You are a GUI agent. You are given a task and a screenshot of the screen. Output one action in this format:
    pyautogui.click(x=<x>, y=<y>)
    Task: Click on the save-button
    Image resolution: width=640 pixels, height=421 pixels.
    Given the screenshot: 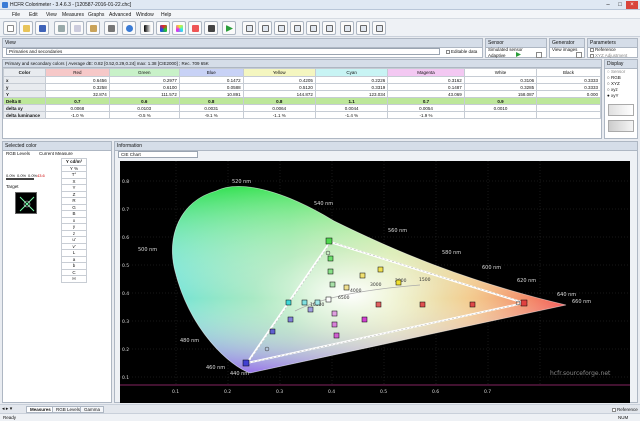 What is the action you would take?
    pyautogui.click(x=42, y=28)
    